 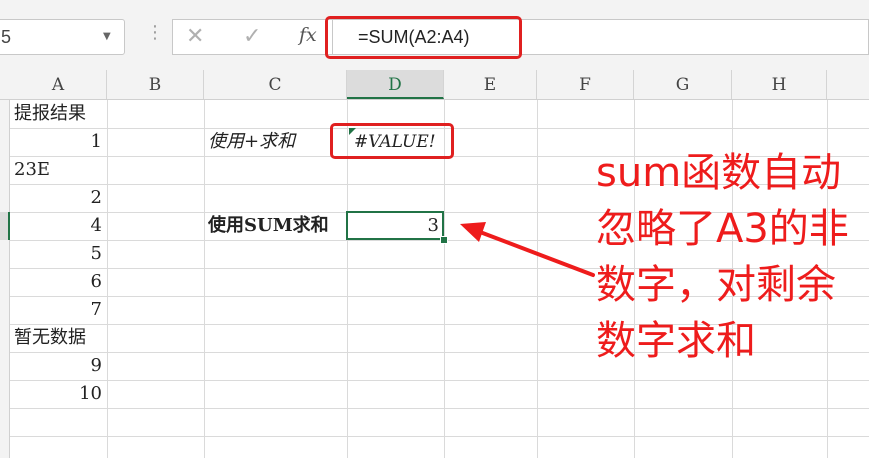 What do you see at coordinates (722, 257) in the screenshot?
I see `annotation-text: sum函数自动忽略了A3的非数字，对剩余数字求和` at bounding box center [722, 257].